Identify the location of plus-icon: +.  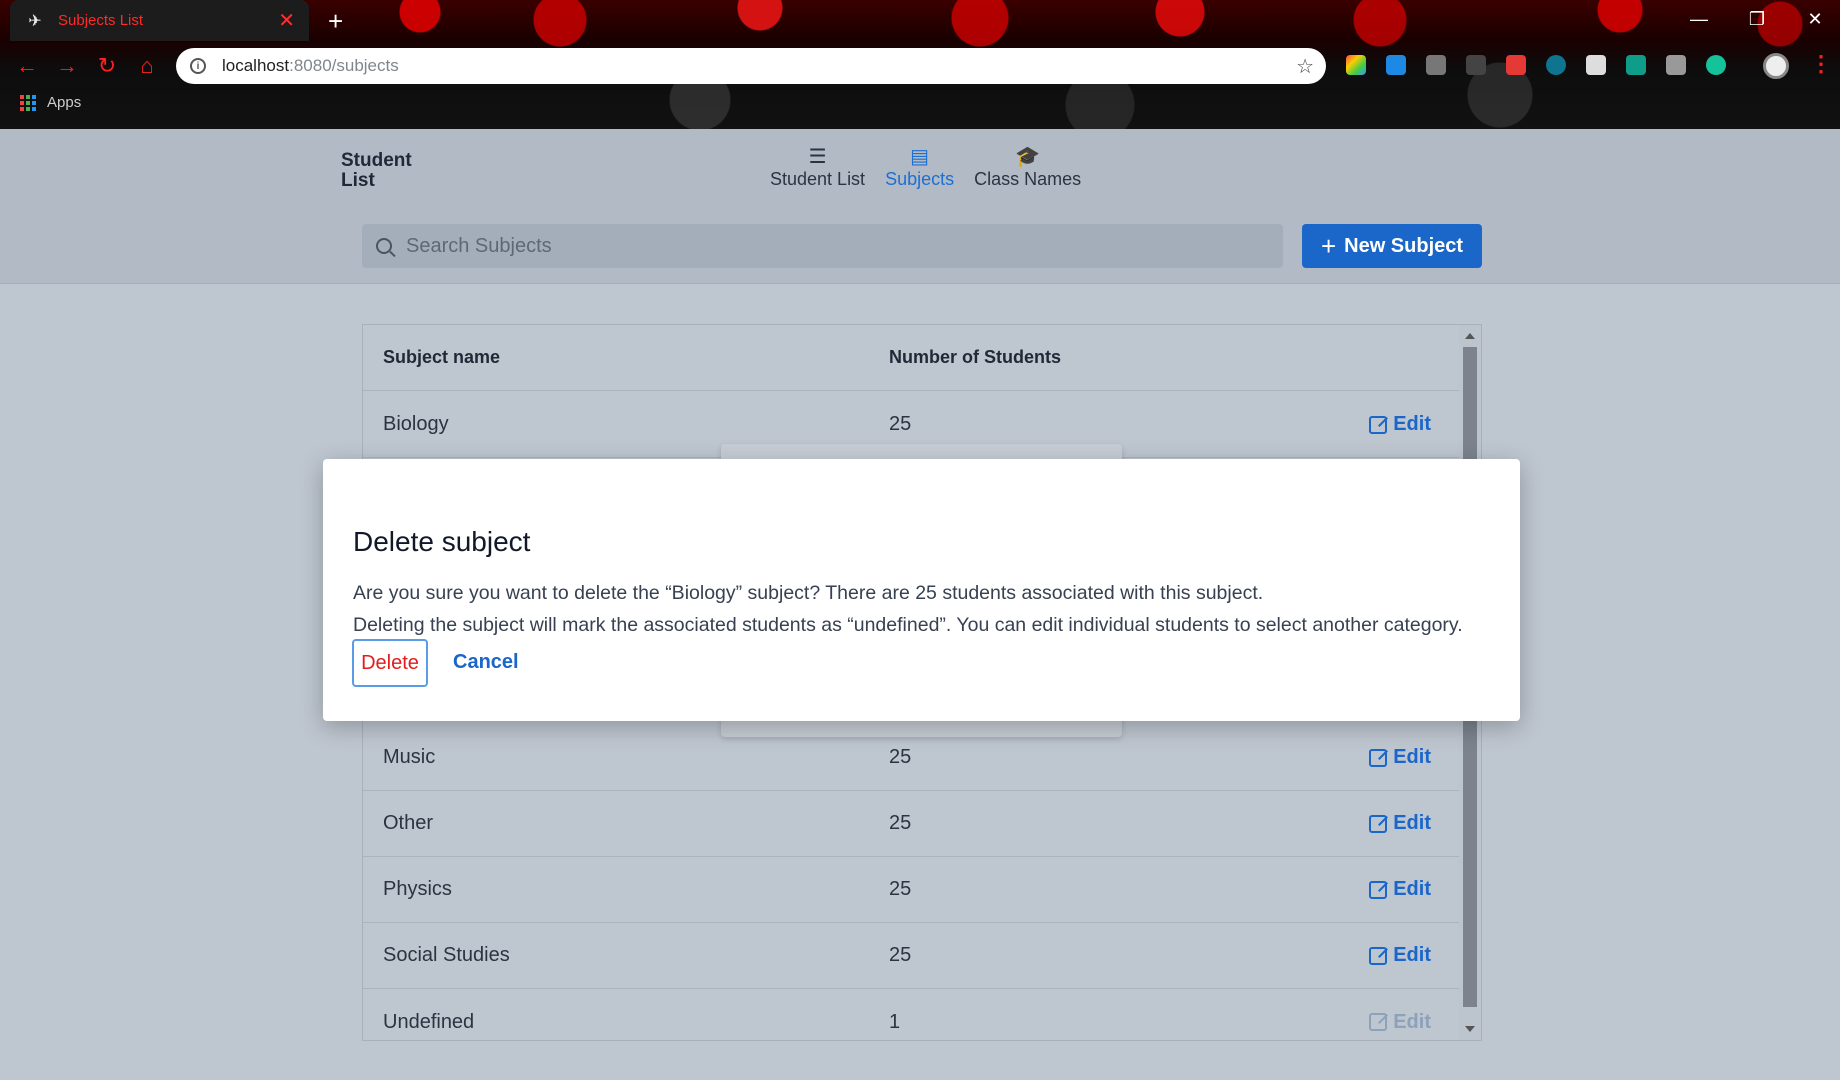
(1328, 246).